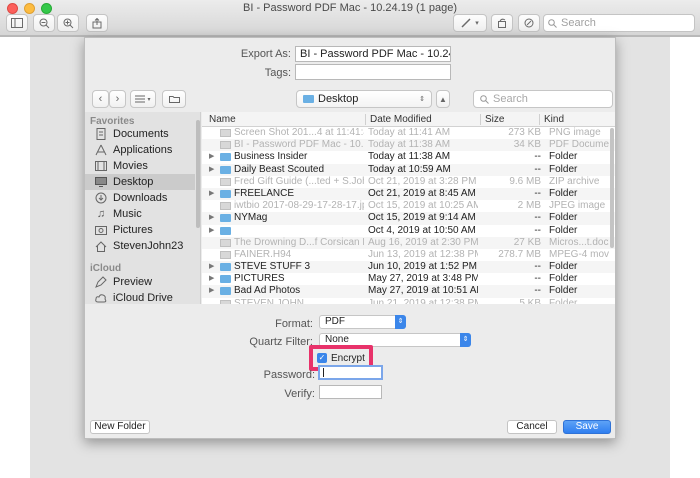 This screenshot has height=478, width=700. Describe the element at coordinates (337, 339) in the screenshot. I see `quartz-filter-value: None` at that location.